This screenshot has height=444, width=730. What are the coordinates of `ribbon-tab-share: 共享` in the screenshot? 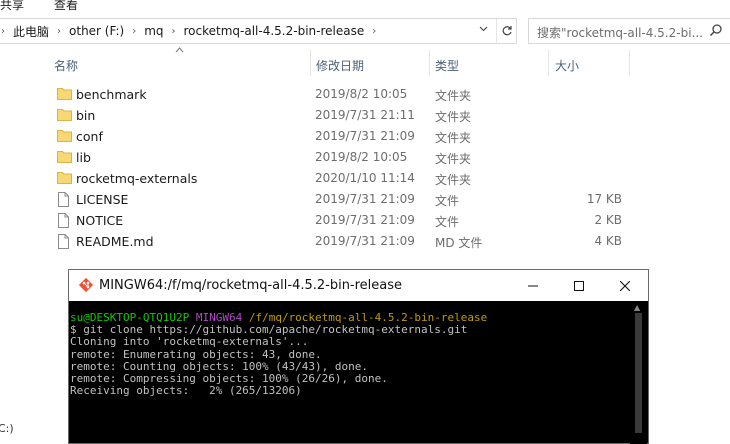 It's located at (12, 6).